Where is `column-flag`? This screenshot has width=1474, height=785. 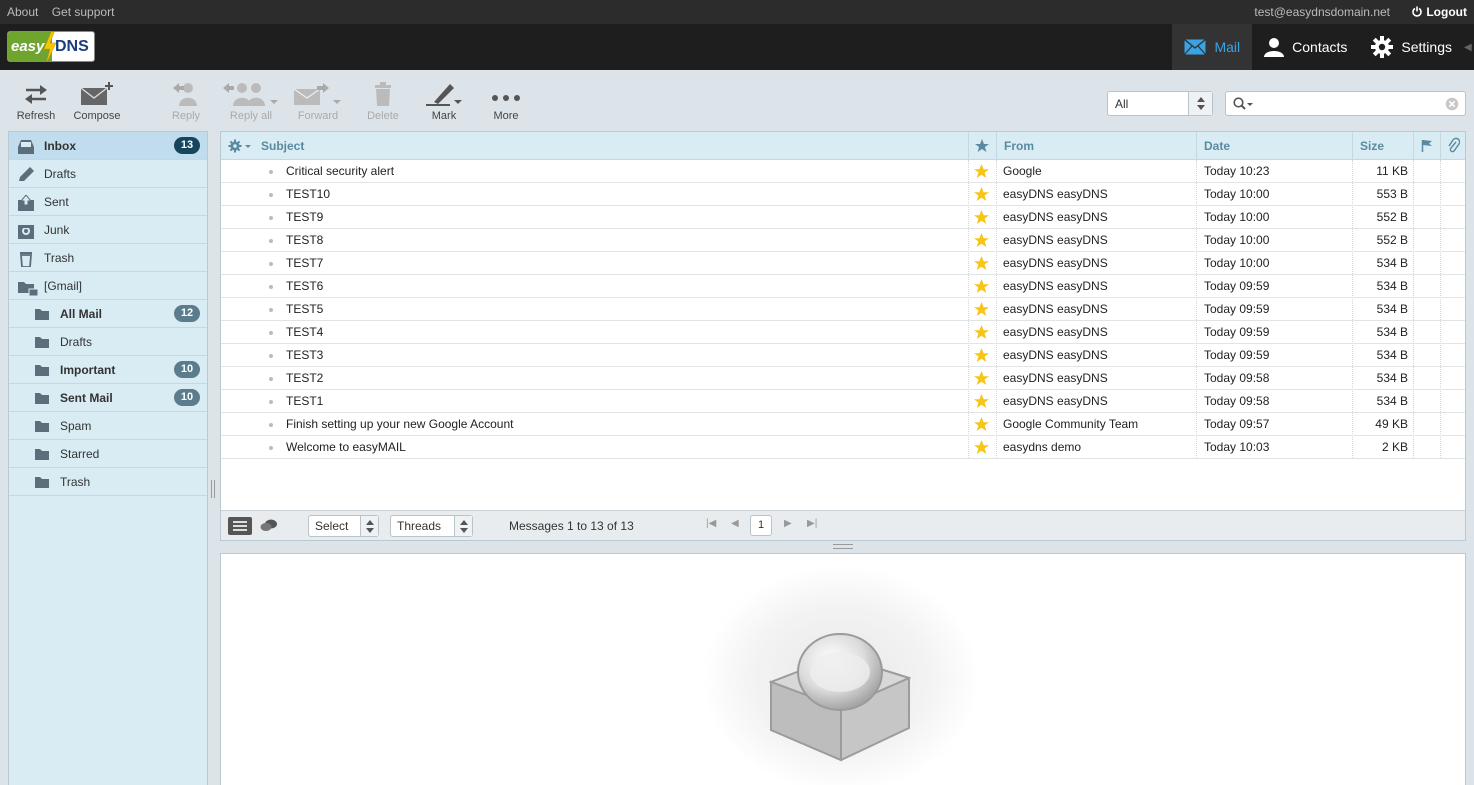
column-flag is located at coordinates (1426, 146).